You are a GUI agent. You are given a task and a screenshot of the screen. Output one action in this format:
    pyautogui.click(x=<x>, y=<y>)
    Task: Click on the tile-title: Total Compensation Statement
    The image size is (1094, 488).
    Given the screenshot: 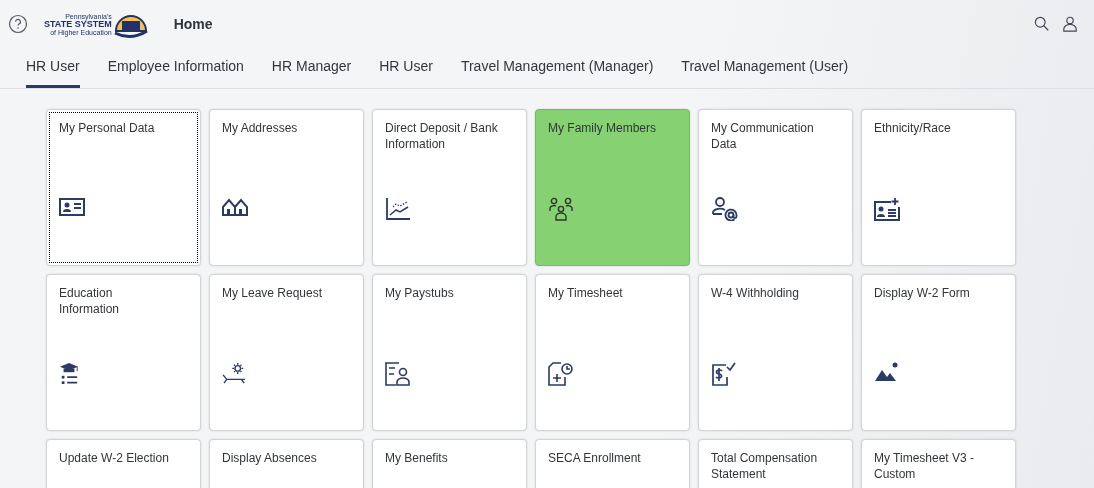 What is the action you would take?
    pyautogui.click(x=765, y=466)
    